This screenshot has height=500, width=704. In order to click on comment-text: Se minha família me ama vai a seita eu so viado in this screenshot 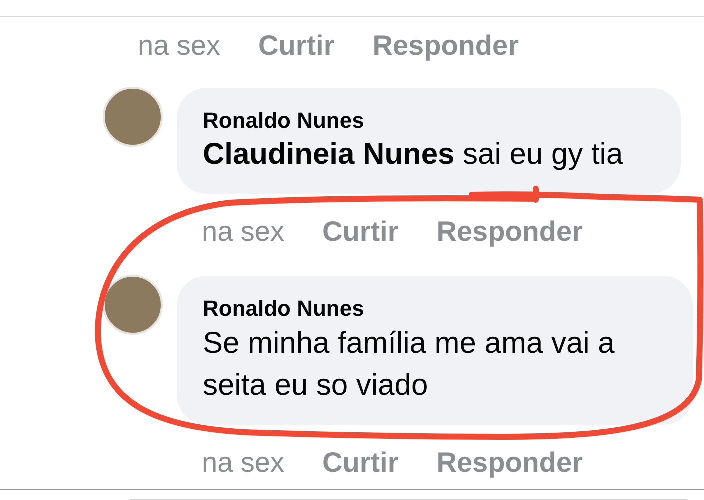, I will do `click(409, 365)`.